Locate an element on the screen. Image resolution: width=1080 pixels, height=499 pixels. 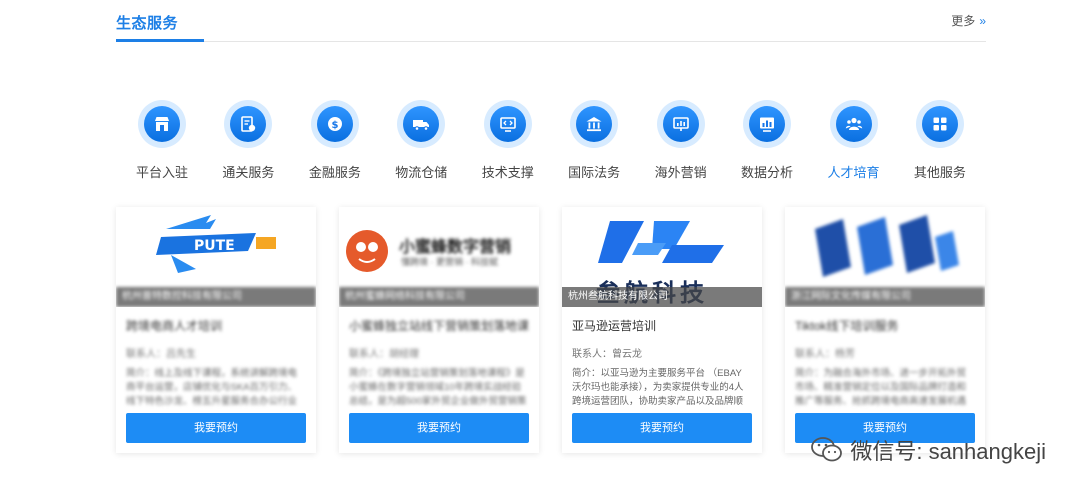
pute-logo: PUTE is located at coordinates (216, 244).